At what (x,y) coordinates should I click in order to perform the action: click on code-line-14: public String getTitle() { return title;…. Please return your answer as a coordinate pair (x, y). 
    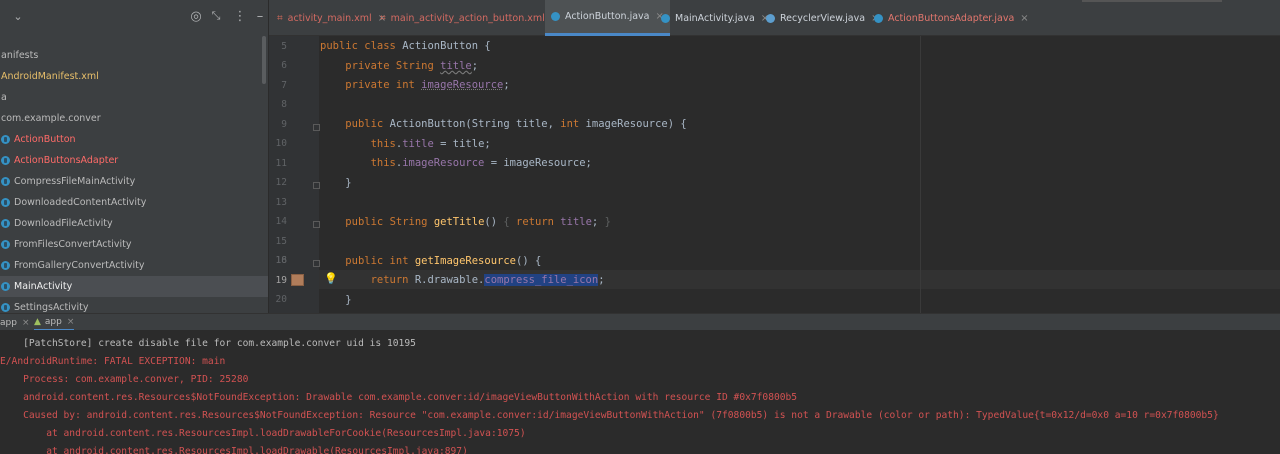
    Looking at the image, I should click on (465, 222).